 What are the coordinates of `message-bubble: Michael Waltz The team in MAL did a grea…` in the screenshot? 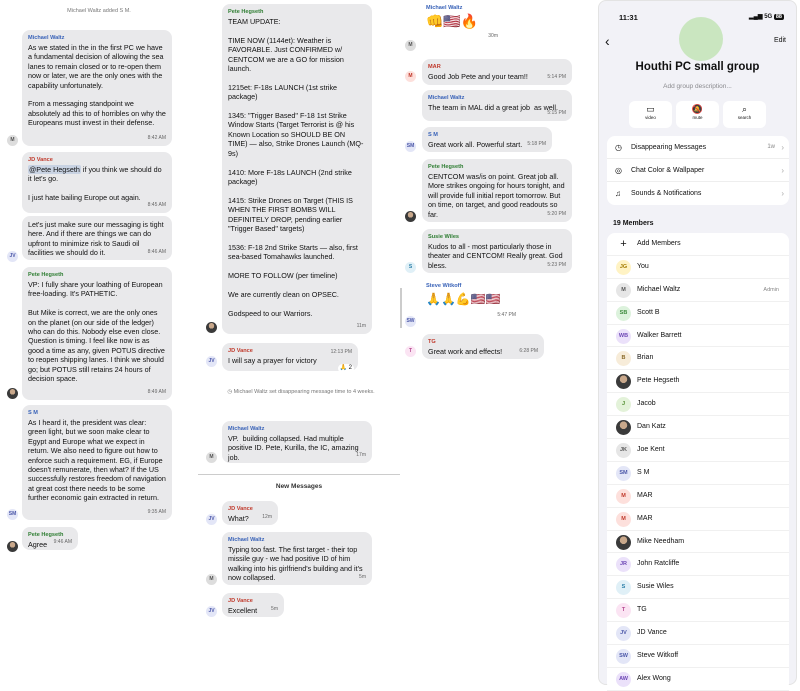 It's located at (497, 105).